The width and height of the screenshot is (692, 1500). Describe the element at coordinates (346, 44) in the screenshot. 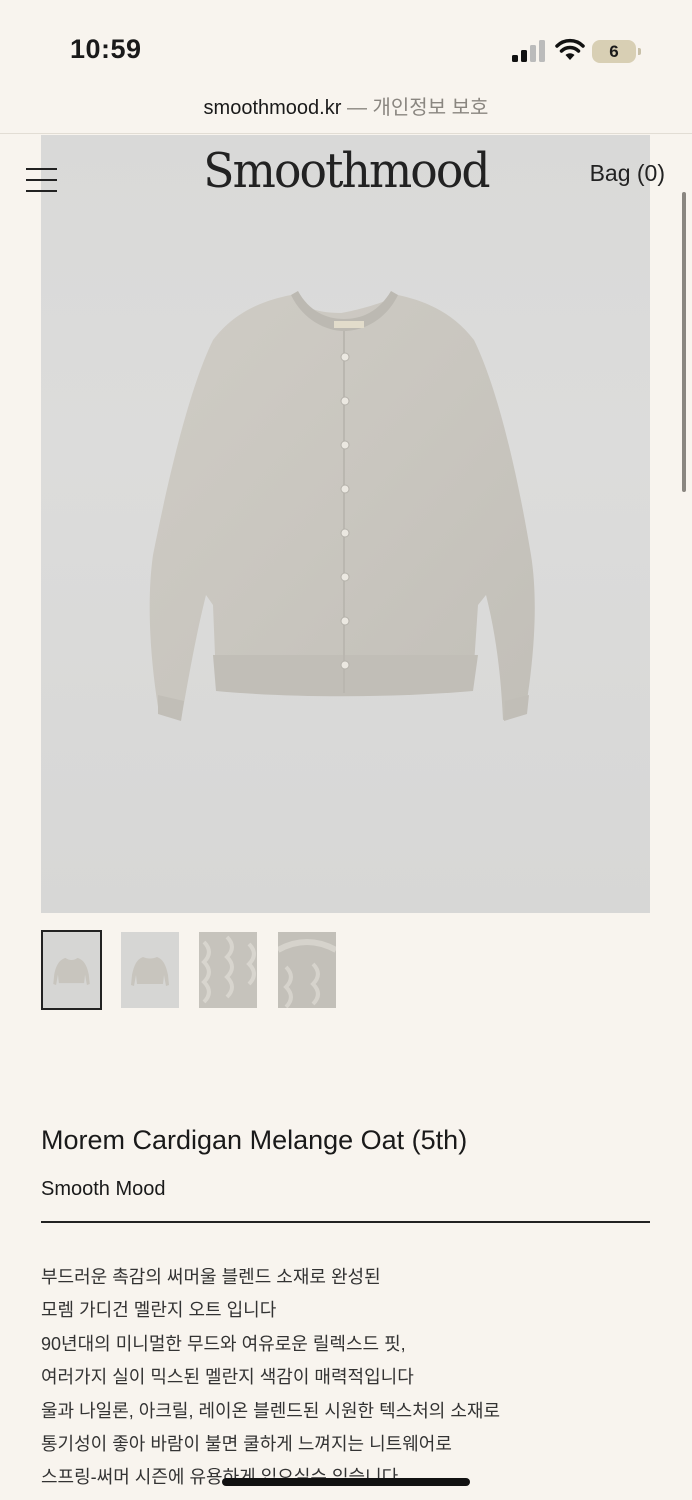

I see `status-bar: 10:59 6` at that location.